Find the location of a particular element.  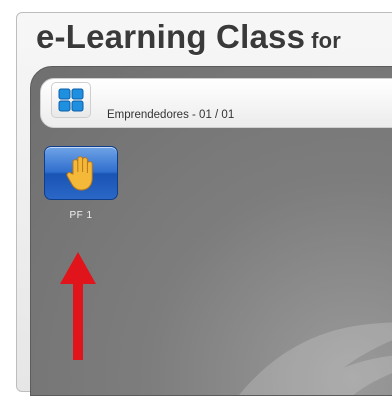

grid-layout-icon is located at coordinates (71, 100).